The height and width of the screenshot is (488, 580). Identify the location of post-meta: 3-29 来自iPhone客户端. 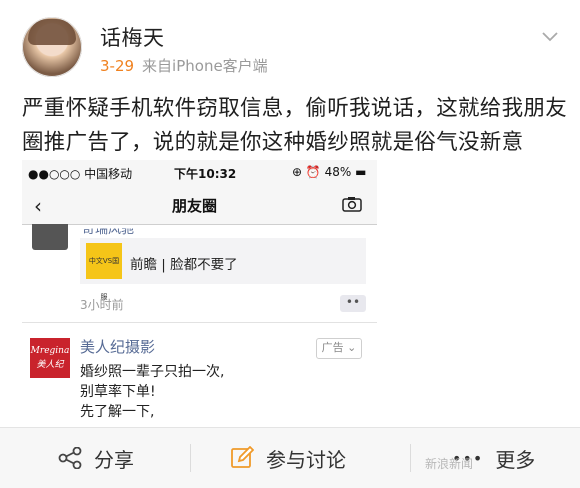
(184, 65).